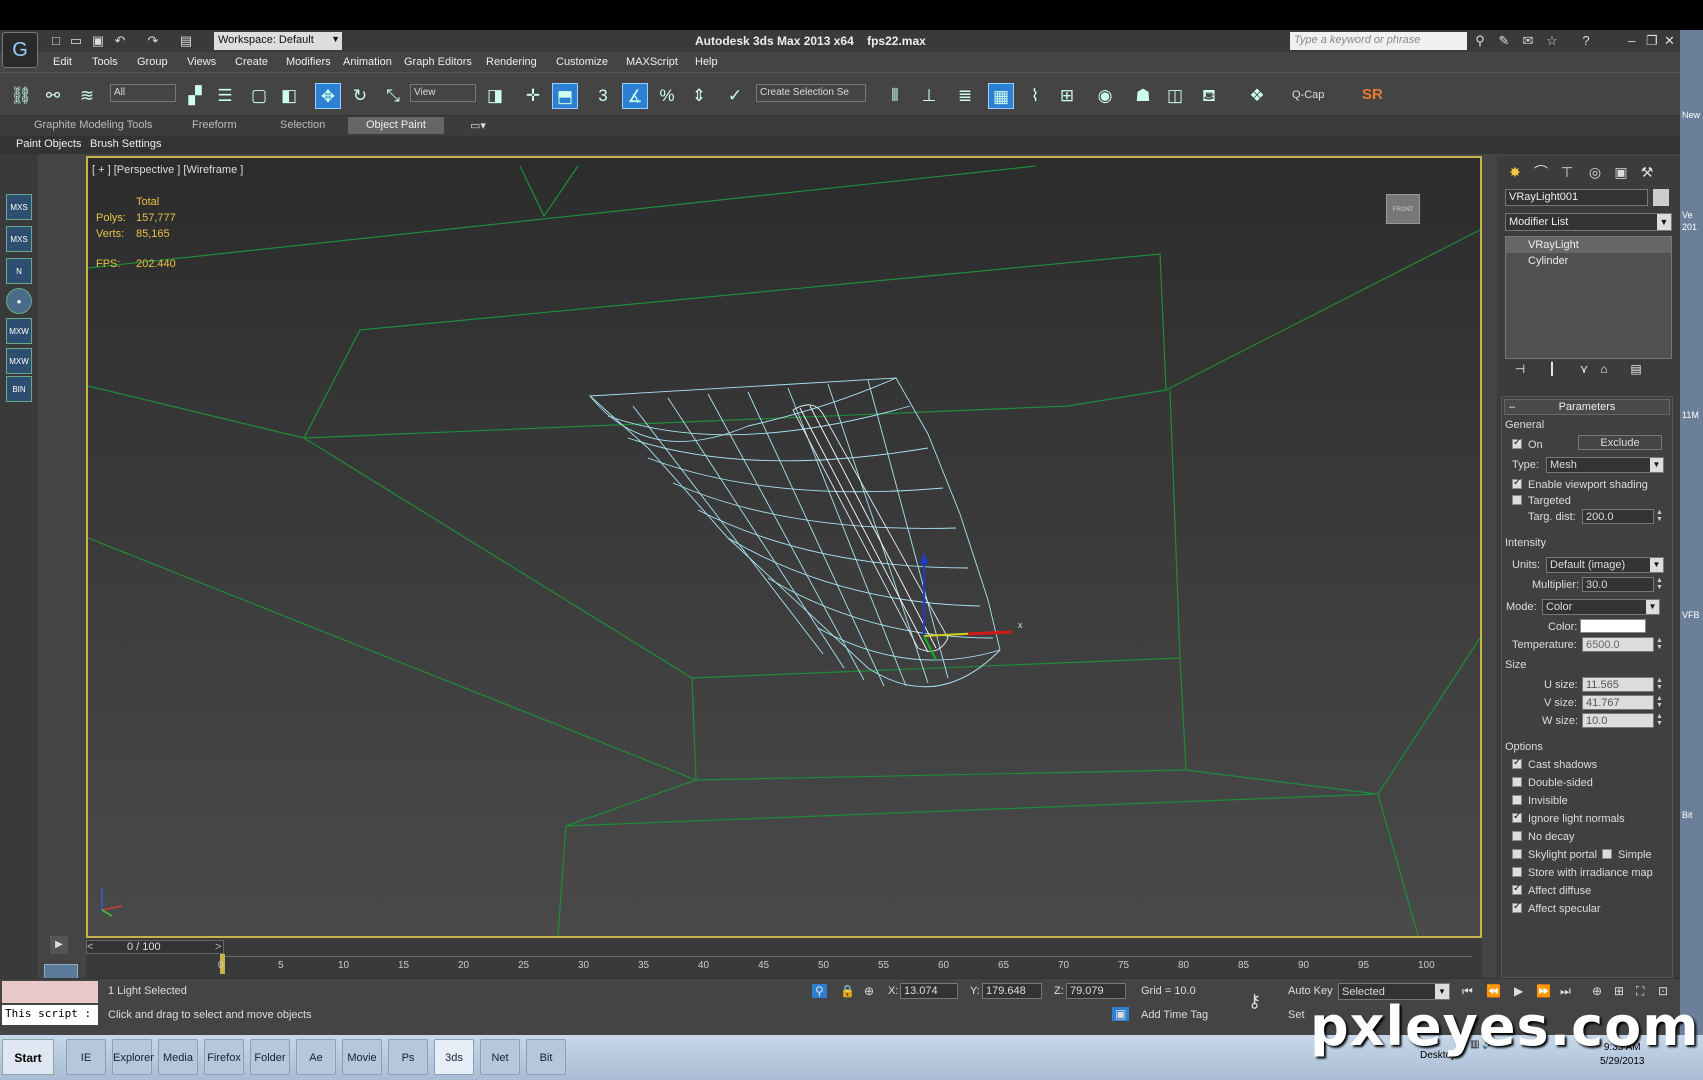 This screenshot has width=1703, height=1080. What do you see at coordinates (328, 96) in the screenshot?
I see `select-and-move-icon: ✥` at bounding box center [328, 96].